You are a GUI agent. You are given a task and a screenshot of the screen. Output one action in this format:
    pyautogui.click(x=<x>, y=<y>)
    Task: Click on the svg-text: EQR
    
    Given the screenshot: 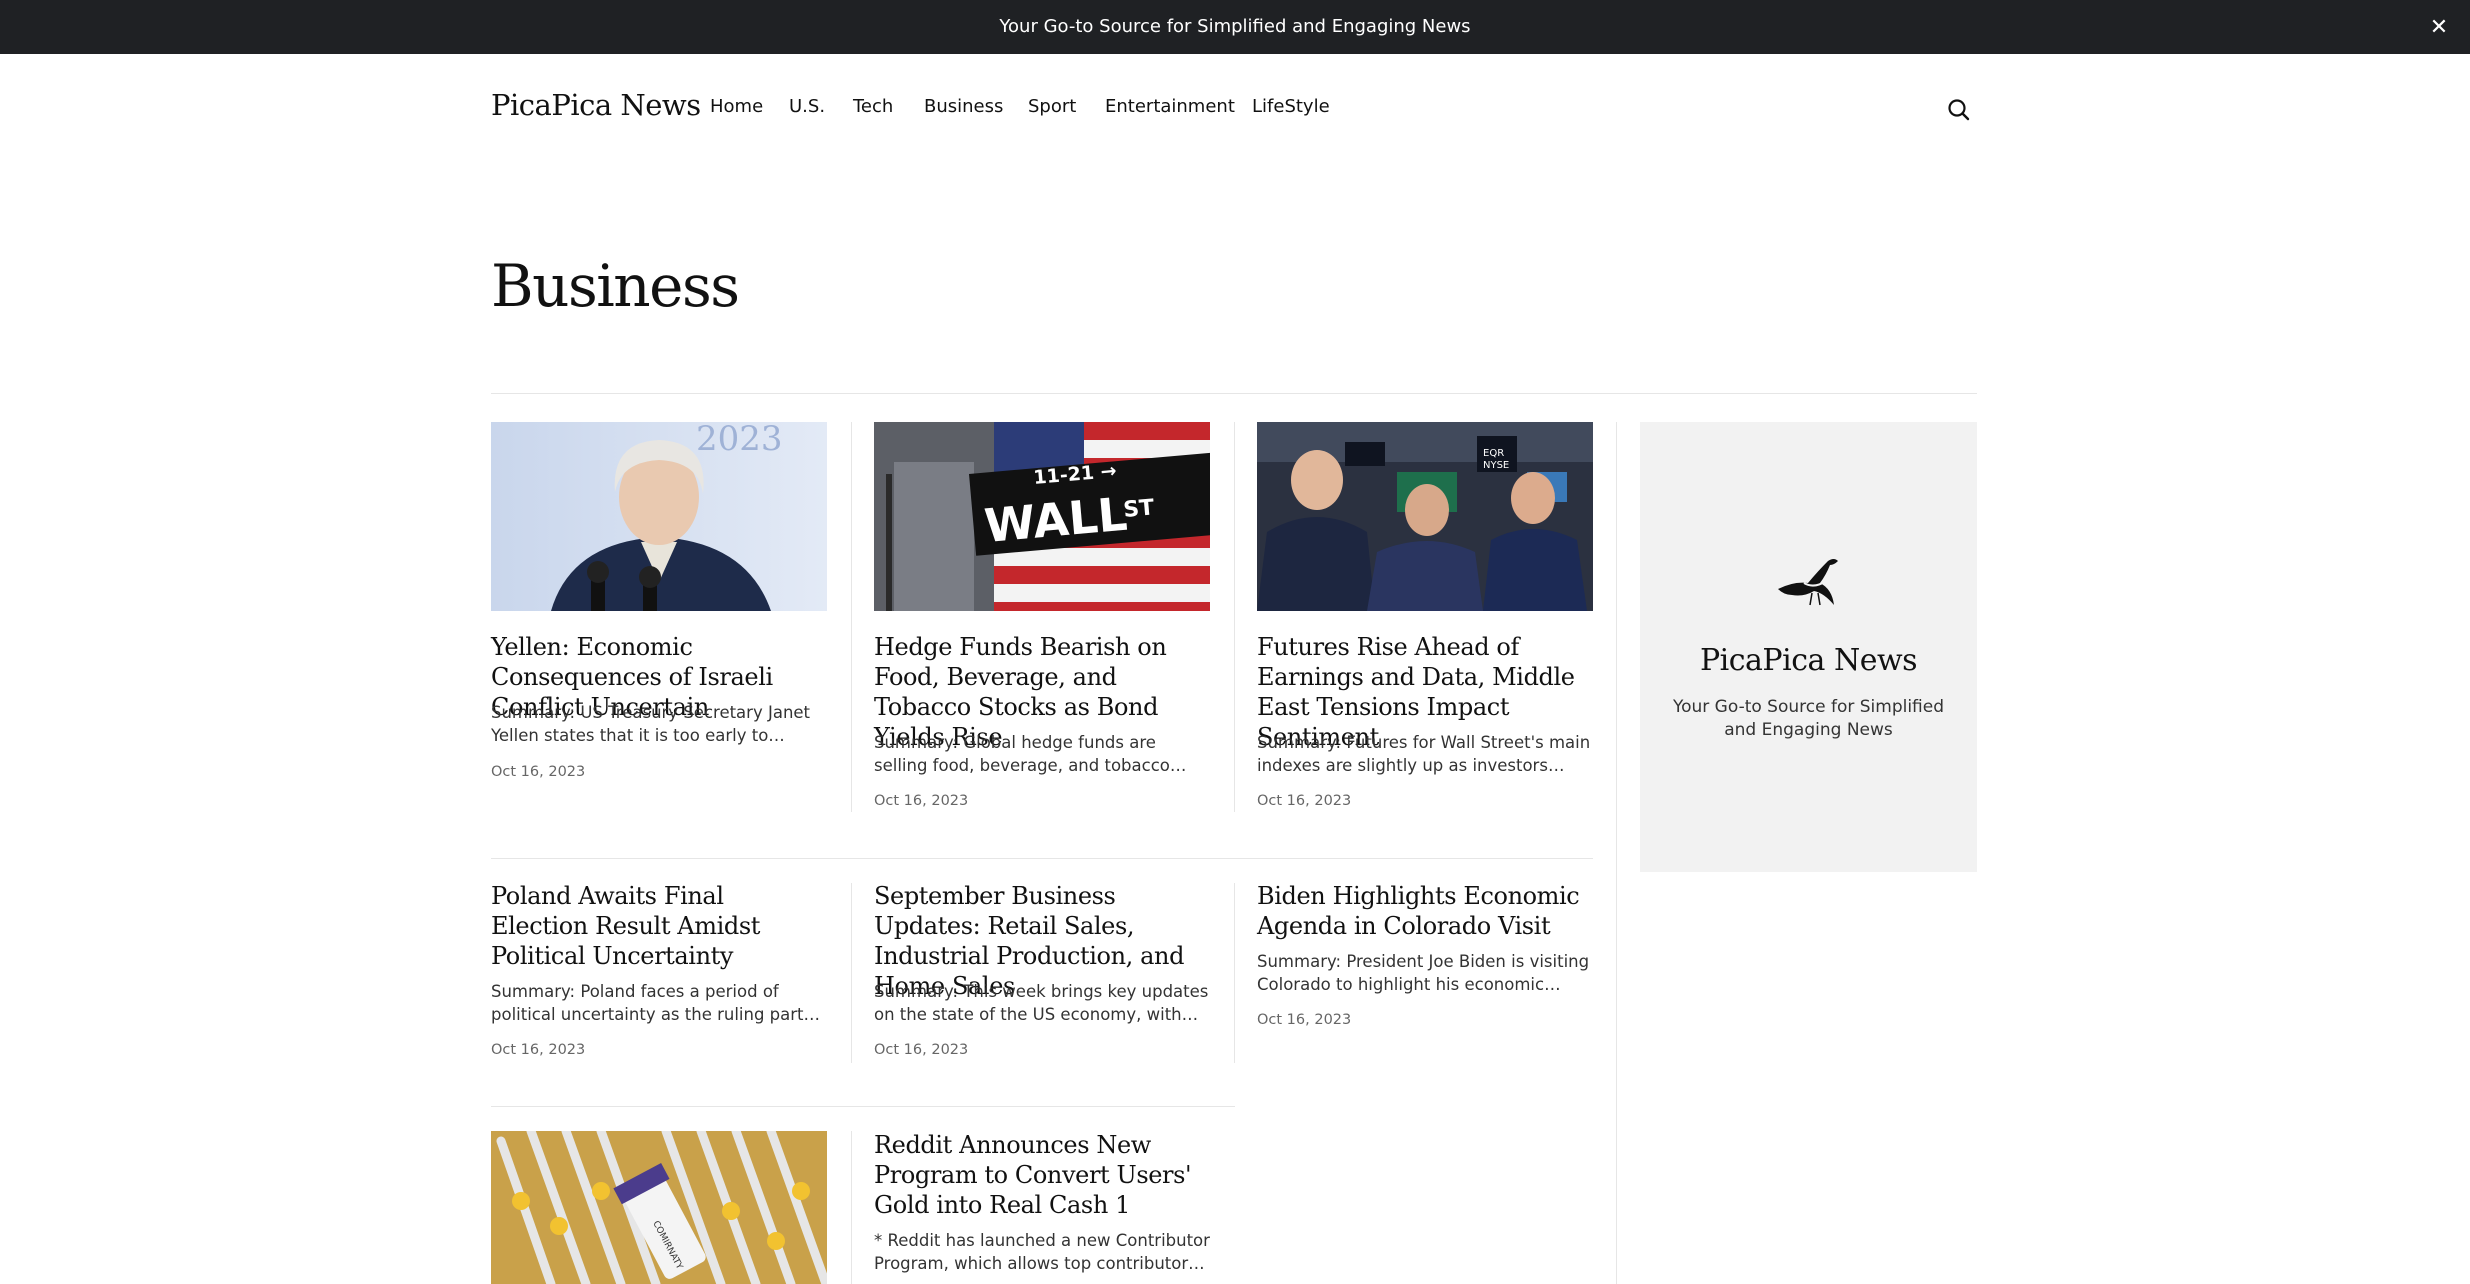 What is the action you would take?
    pyautogui.click(x=1493, y=453)
    